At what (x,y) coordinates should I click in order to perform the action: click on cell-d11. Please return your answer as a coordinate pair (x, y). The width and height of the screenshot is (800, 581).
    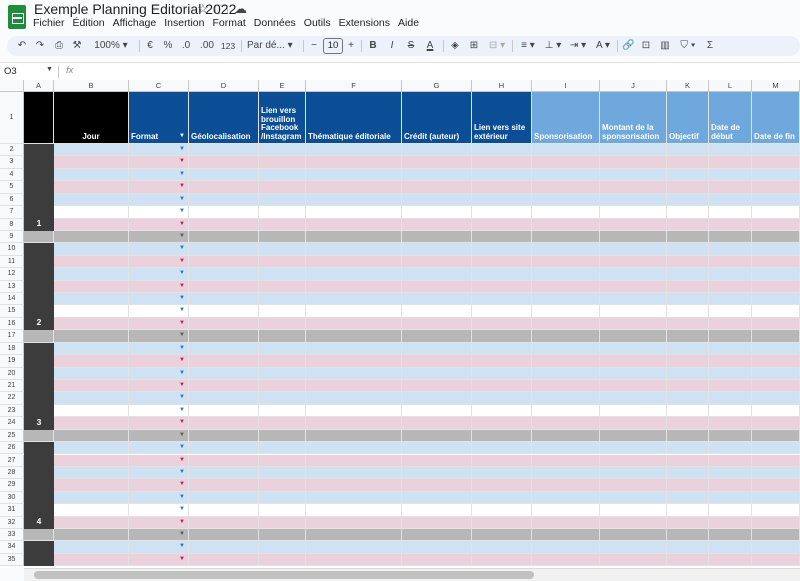
    Looking at the image, I should click on (224, 262).